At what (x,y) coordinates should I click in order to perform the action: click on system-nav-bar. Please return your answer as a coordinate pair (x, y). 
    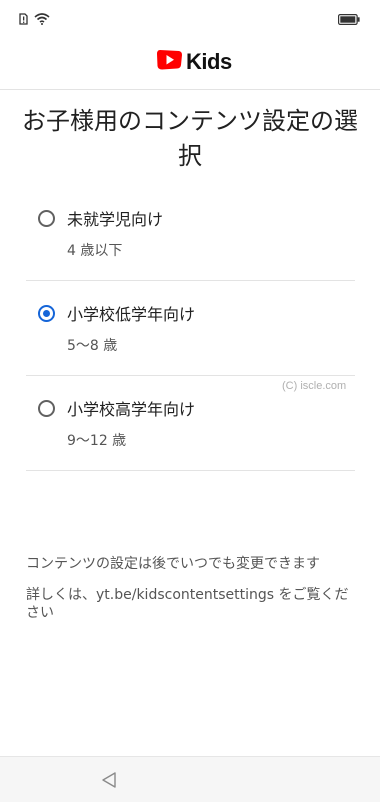
    Looking at the image, I should click on (190, 779).